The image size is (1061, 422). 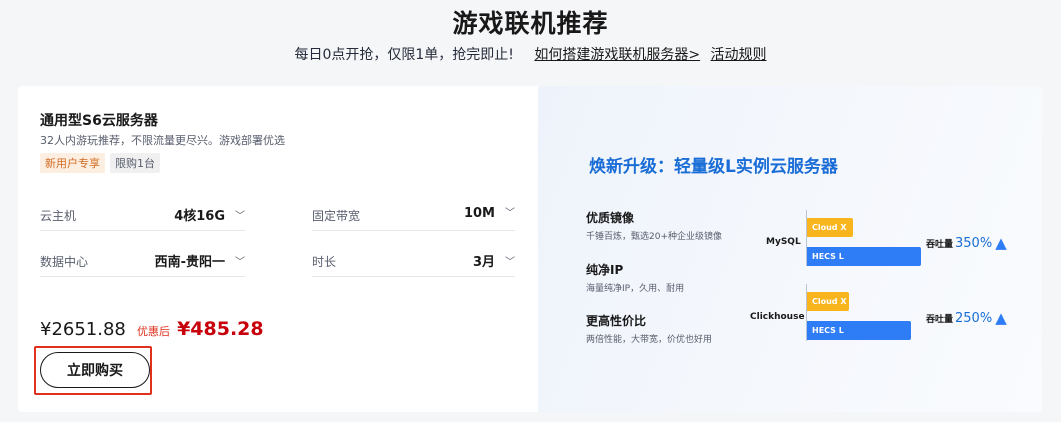 What do you see at coordinates (142, 264) in the screenshot?
I see `spec-datacenter: 数据中心 西南-贵阳一 ﹀` at bounding box center [142, 264].